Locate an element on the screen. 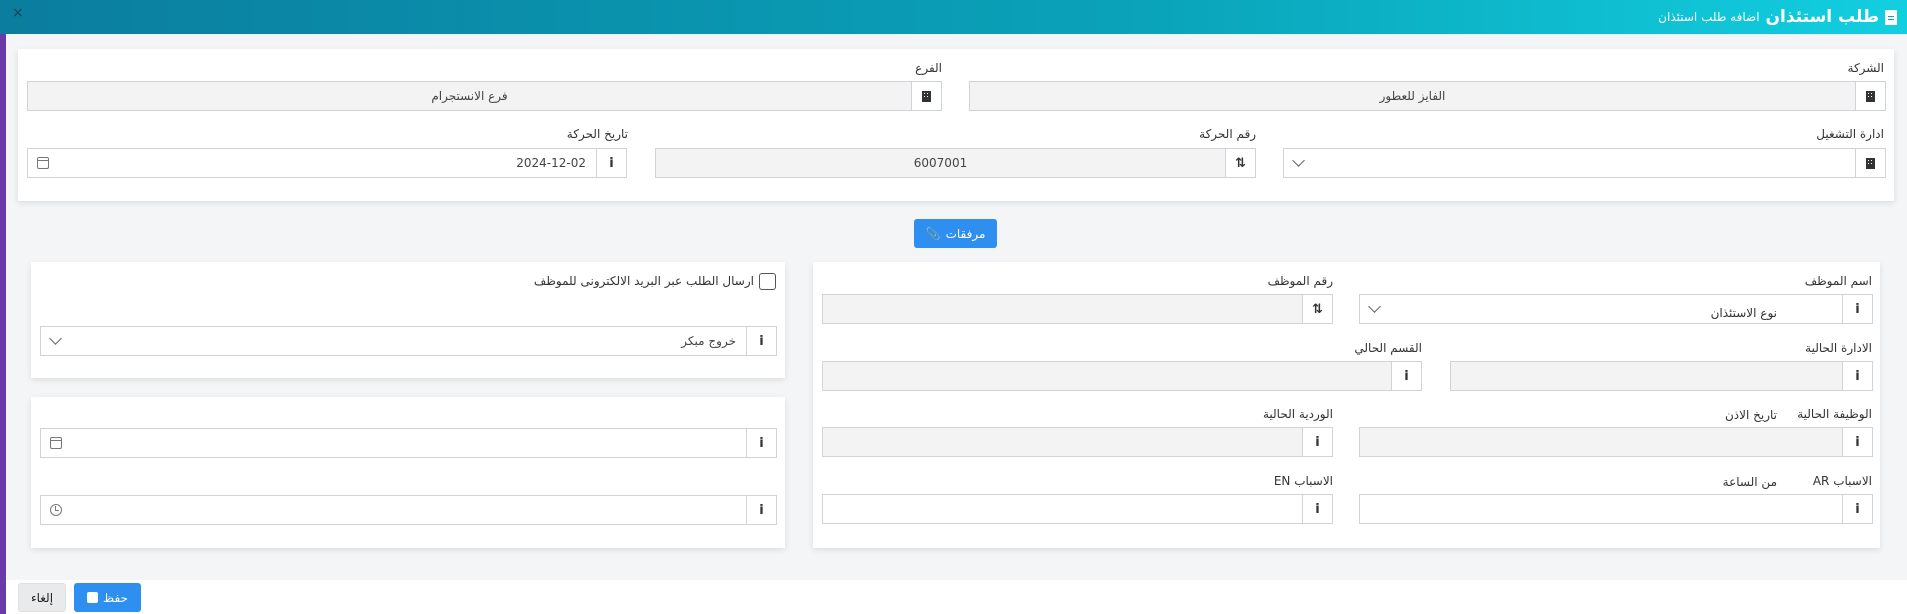  reasons-en-input: i is located at coordinates (1077, 509).